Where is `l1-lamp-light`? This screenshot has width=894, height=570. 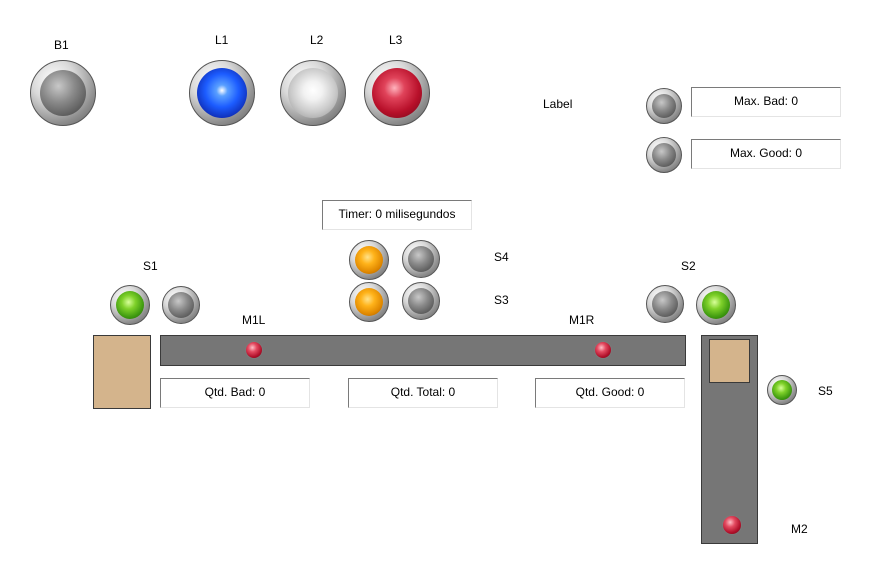 l1-lamp-light is located at coordinates (222, 93).